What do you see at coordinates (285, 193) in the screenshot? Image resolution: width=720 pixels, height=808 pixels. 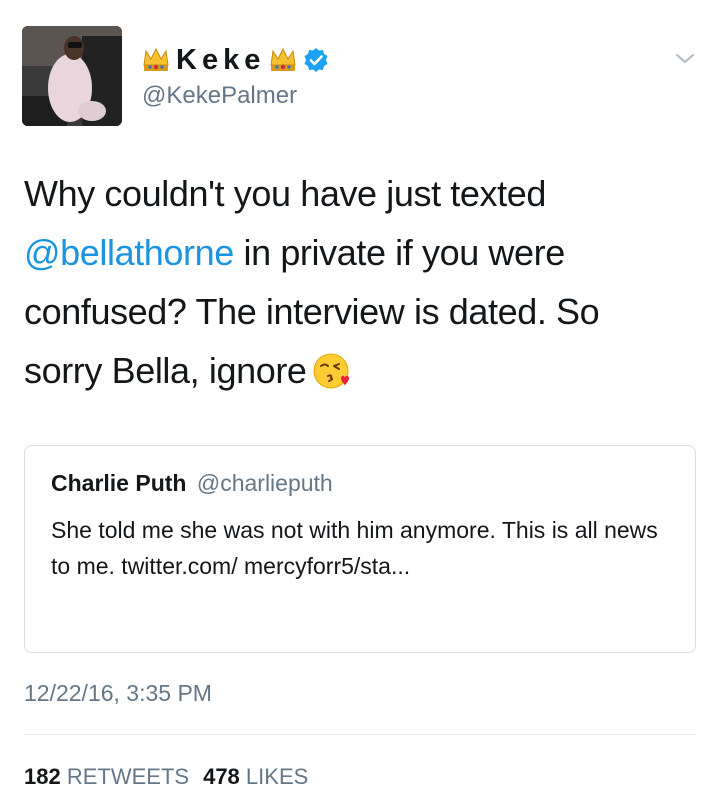 I see `tweet-text-part: Why couldn't you have just texted` at bounding box center [285, 193].